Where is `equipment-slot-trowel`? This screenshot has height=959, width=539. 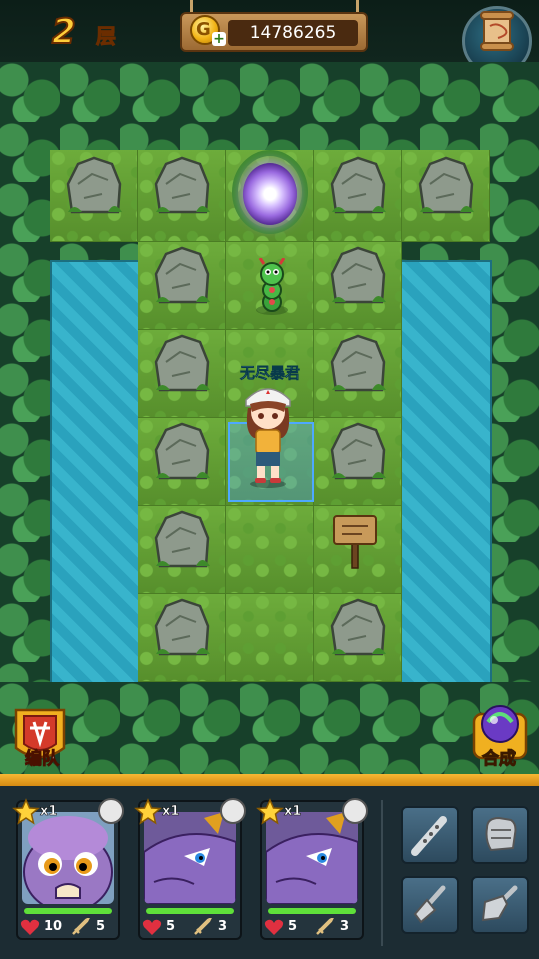
equipment-slot-trowel is located at coordinates (500, 905).